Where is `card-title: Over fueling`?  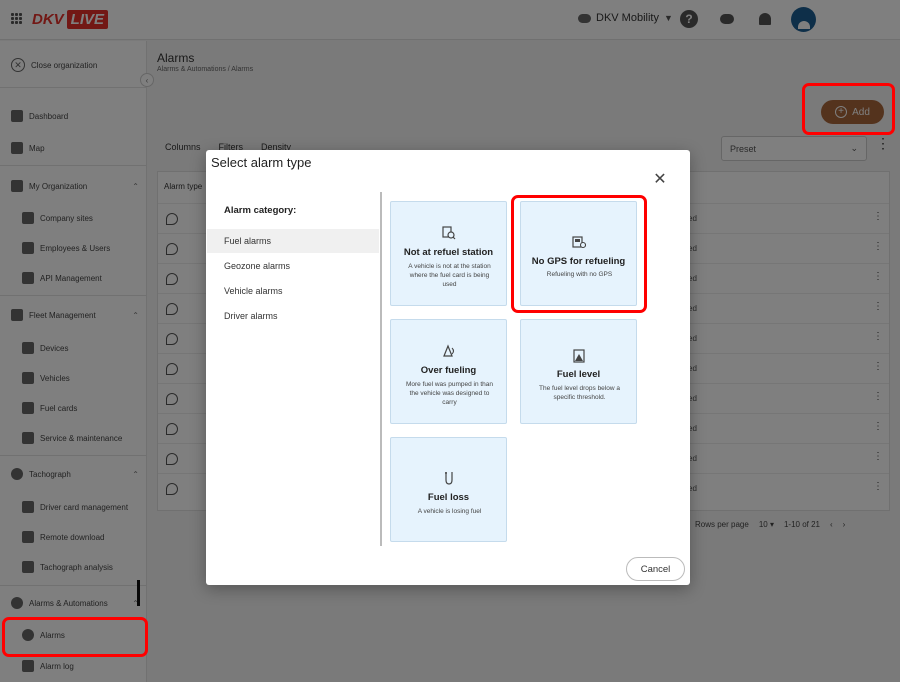
card-title: Over fueling is located at coordinates (448, 370).